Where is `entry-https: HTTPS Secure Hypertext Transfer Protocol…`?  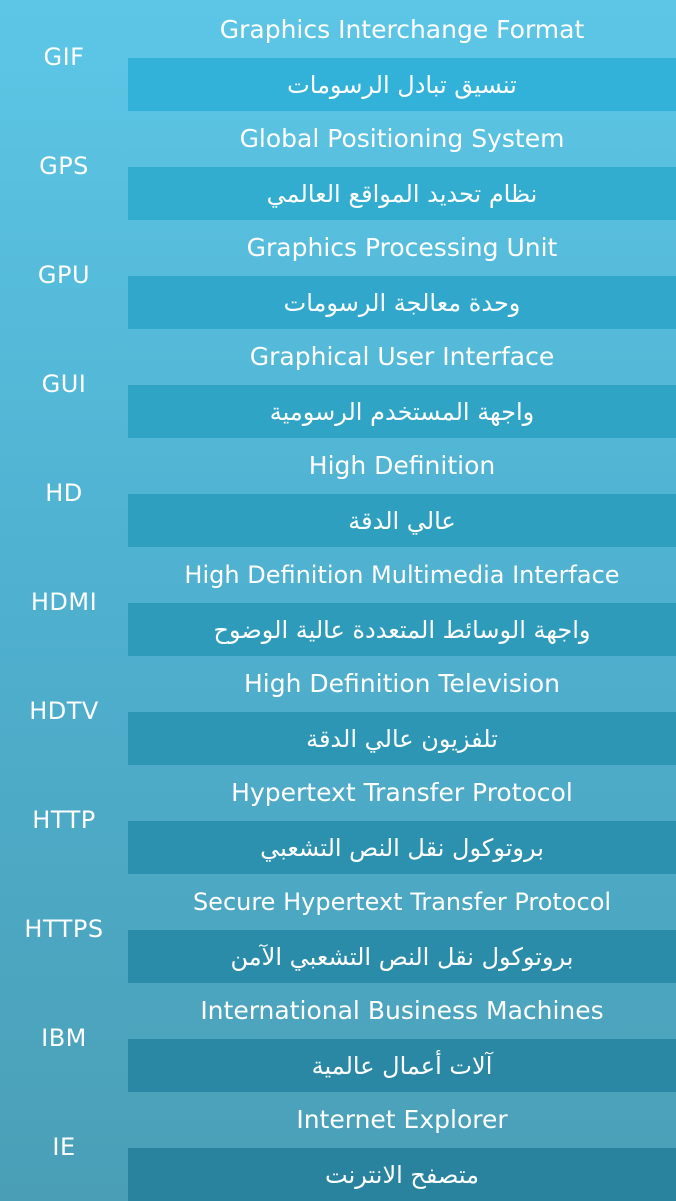 entry-https: HTTPS Secure Hypertext Transfer Protocol… is located at coordinates (338, 928).